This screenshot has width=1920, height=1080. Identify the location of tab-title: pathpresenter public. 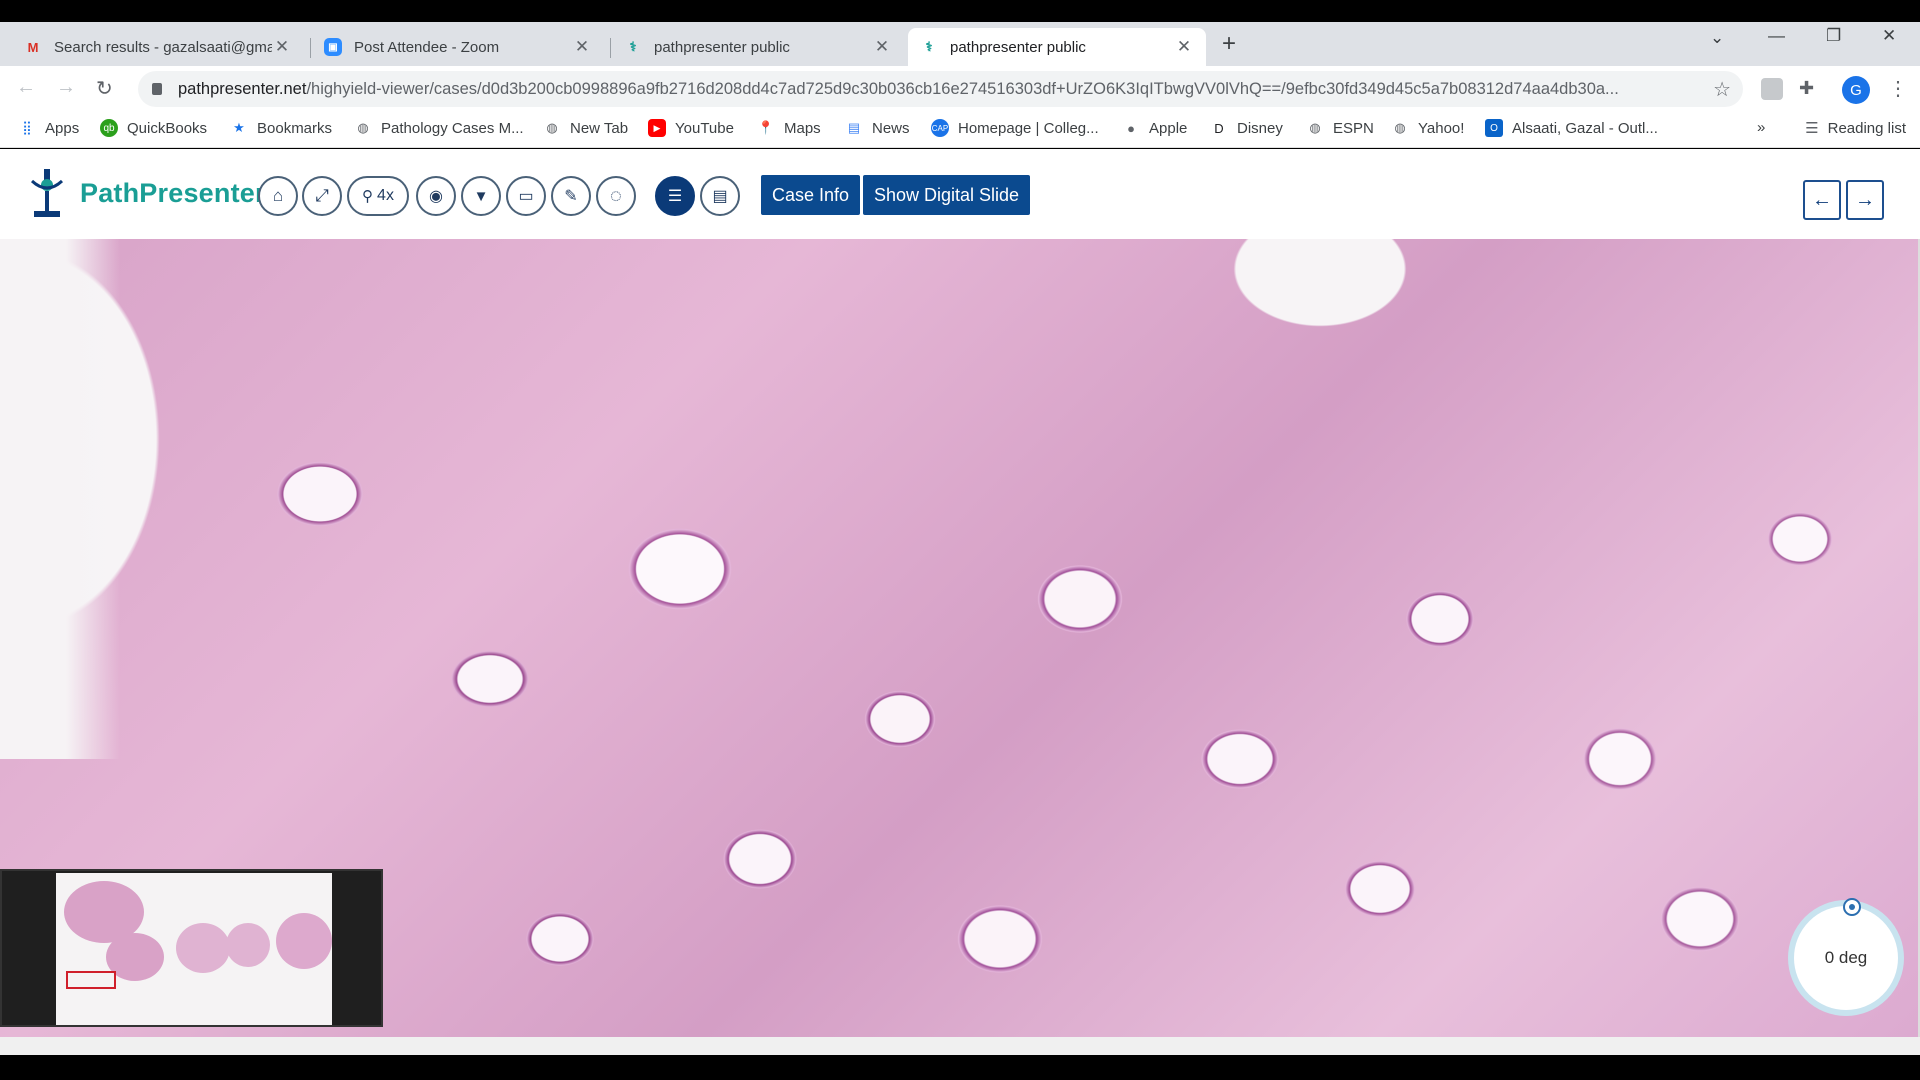
(1018, 47).